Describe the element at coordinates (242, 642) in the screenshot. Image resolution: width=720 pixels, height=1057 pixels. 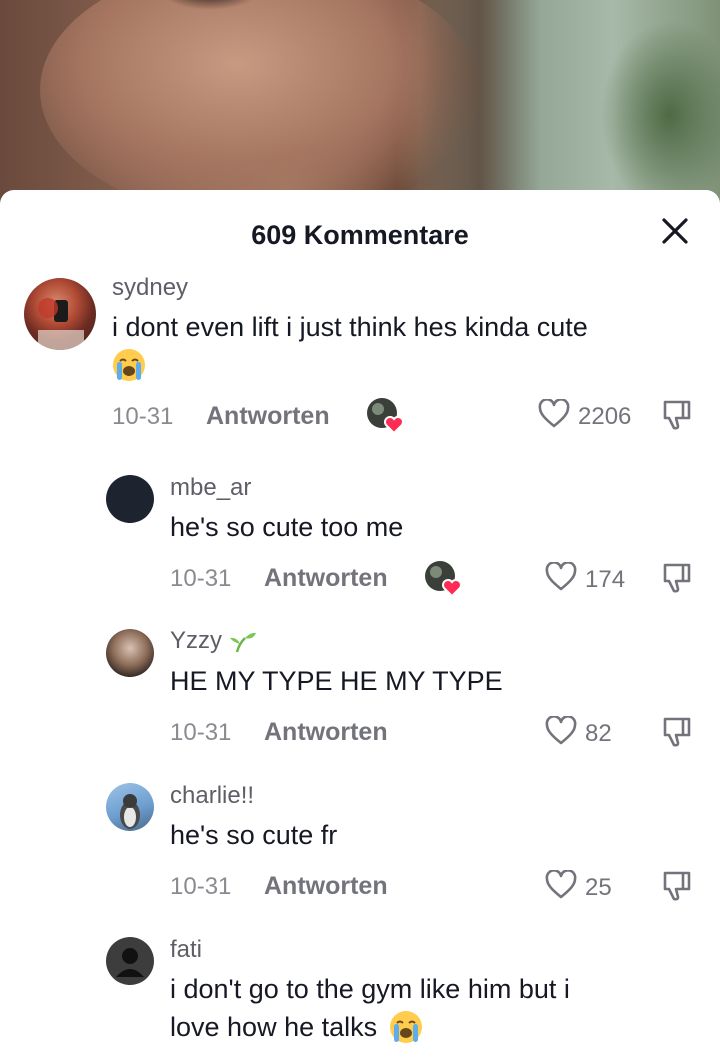
I see `seedling-icon` at that location.